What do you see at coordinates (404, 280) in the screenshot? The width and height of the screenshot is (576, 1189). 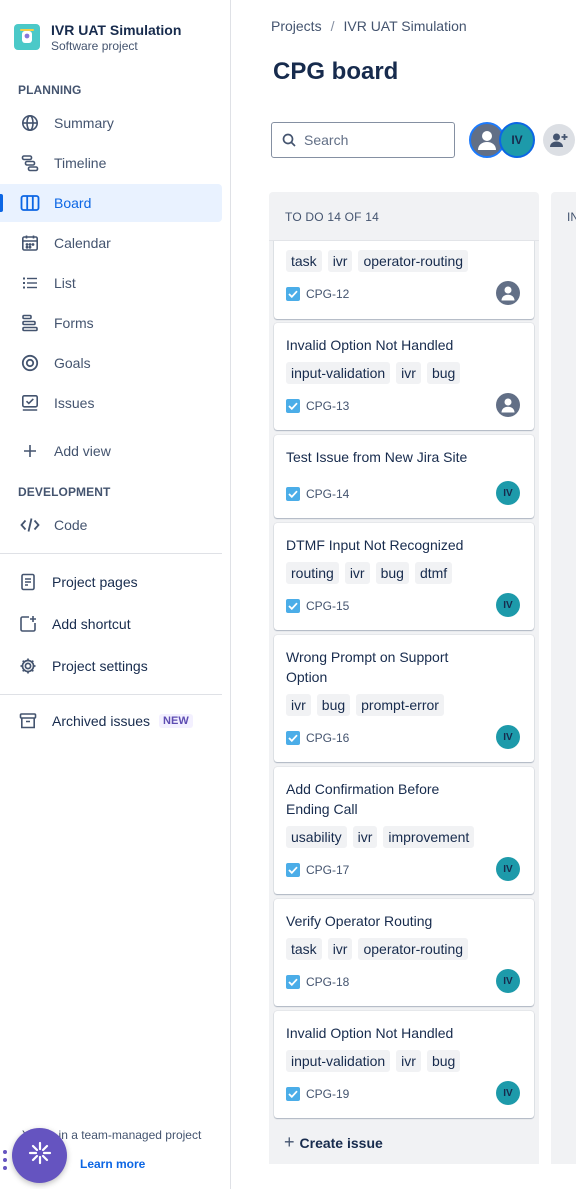 I see `issue-card: task ivr operator-routing CPG-12` at bounding box center [404, 280].